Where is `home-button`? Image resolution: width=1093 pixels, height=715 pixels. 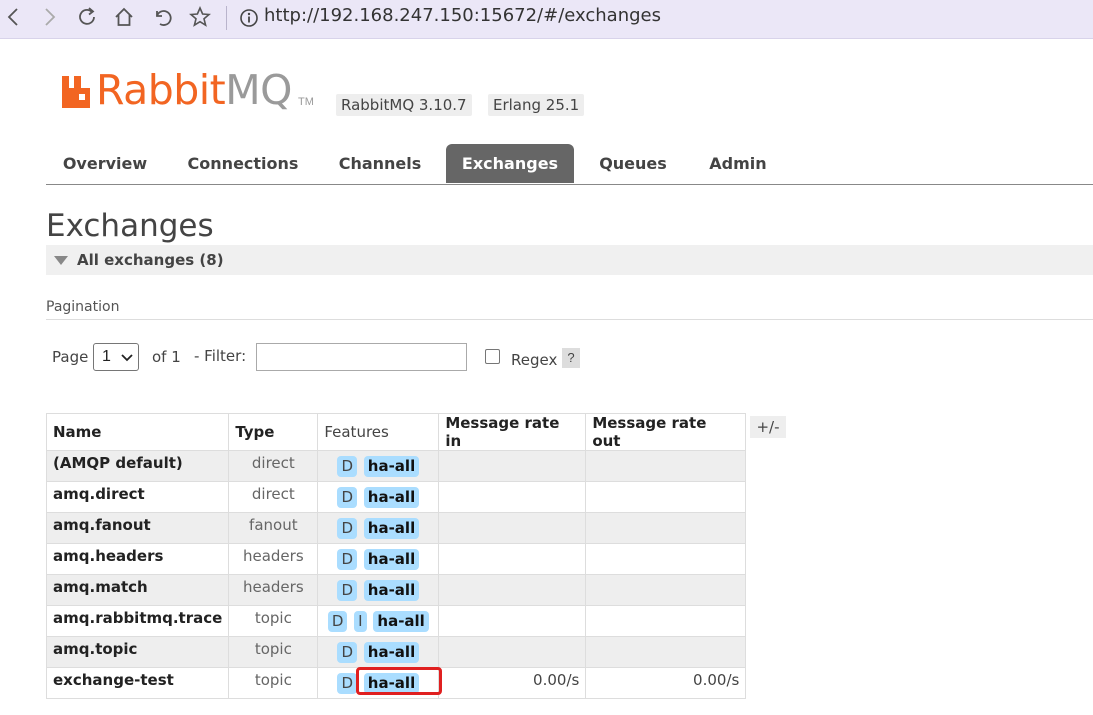 home-button is located at coordinates (124, 17).